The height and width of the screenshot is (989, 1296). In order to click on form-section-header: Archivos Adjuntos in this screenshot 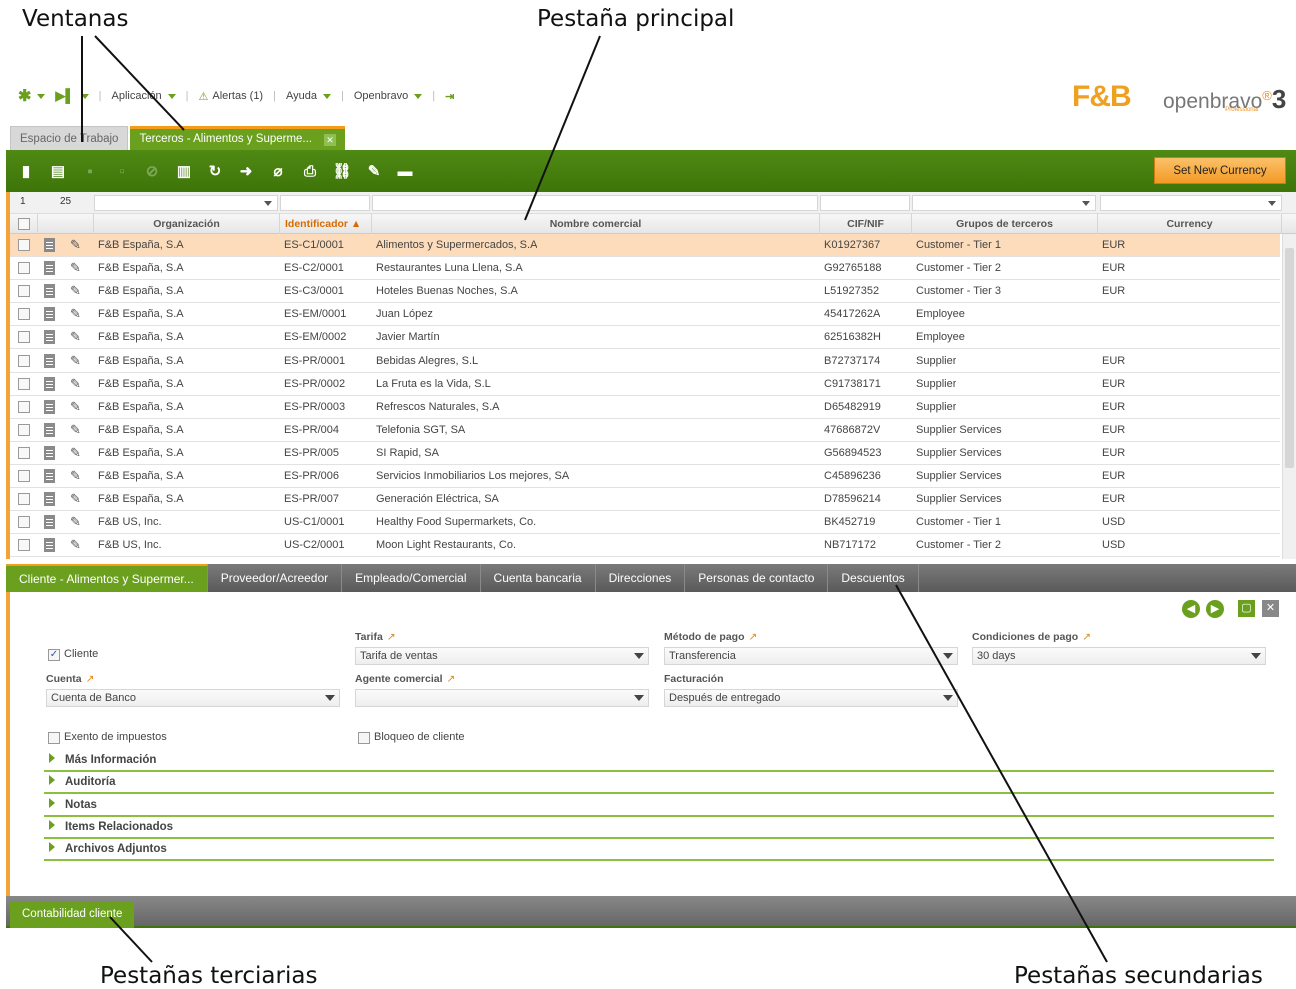, I will do `click(659, 850)`.